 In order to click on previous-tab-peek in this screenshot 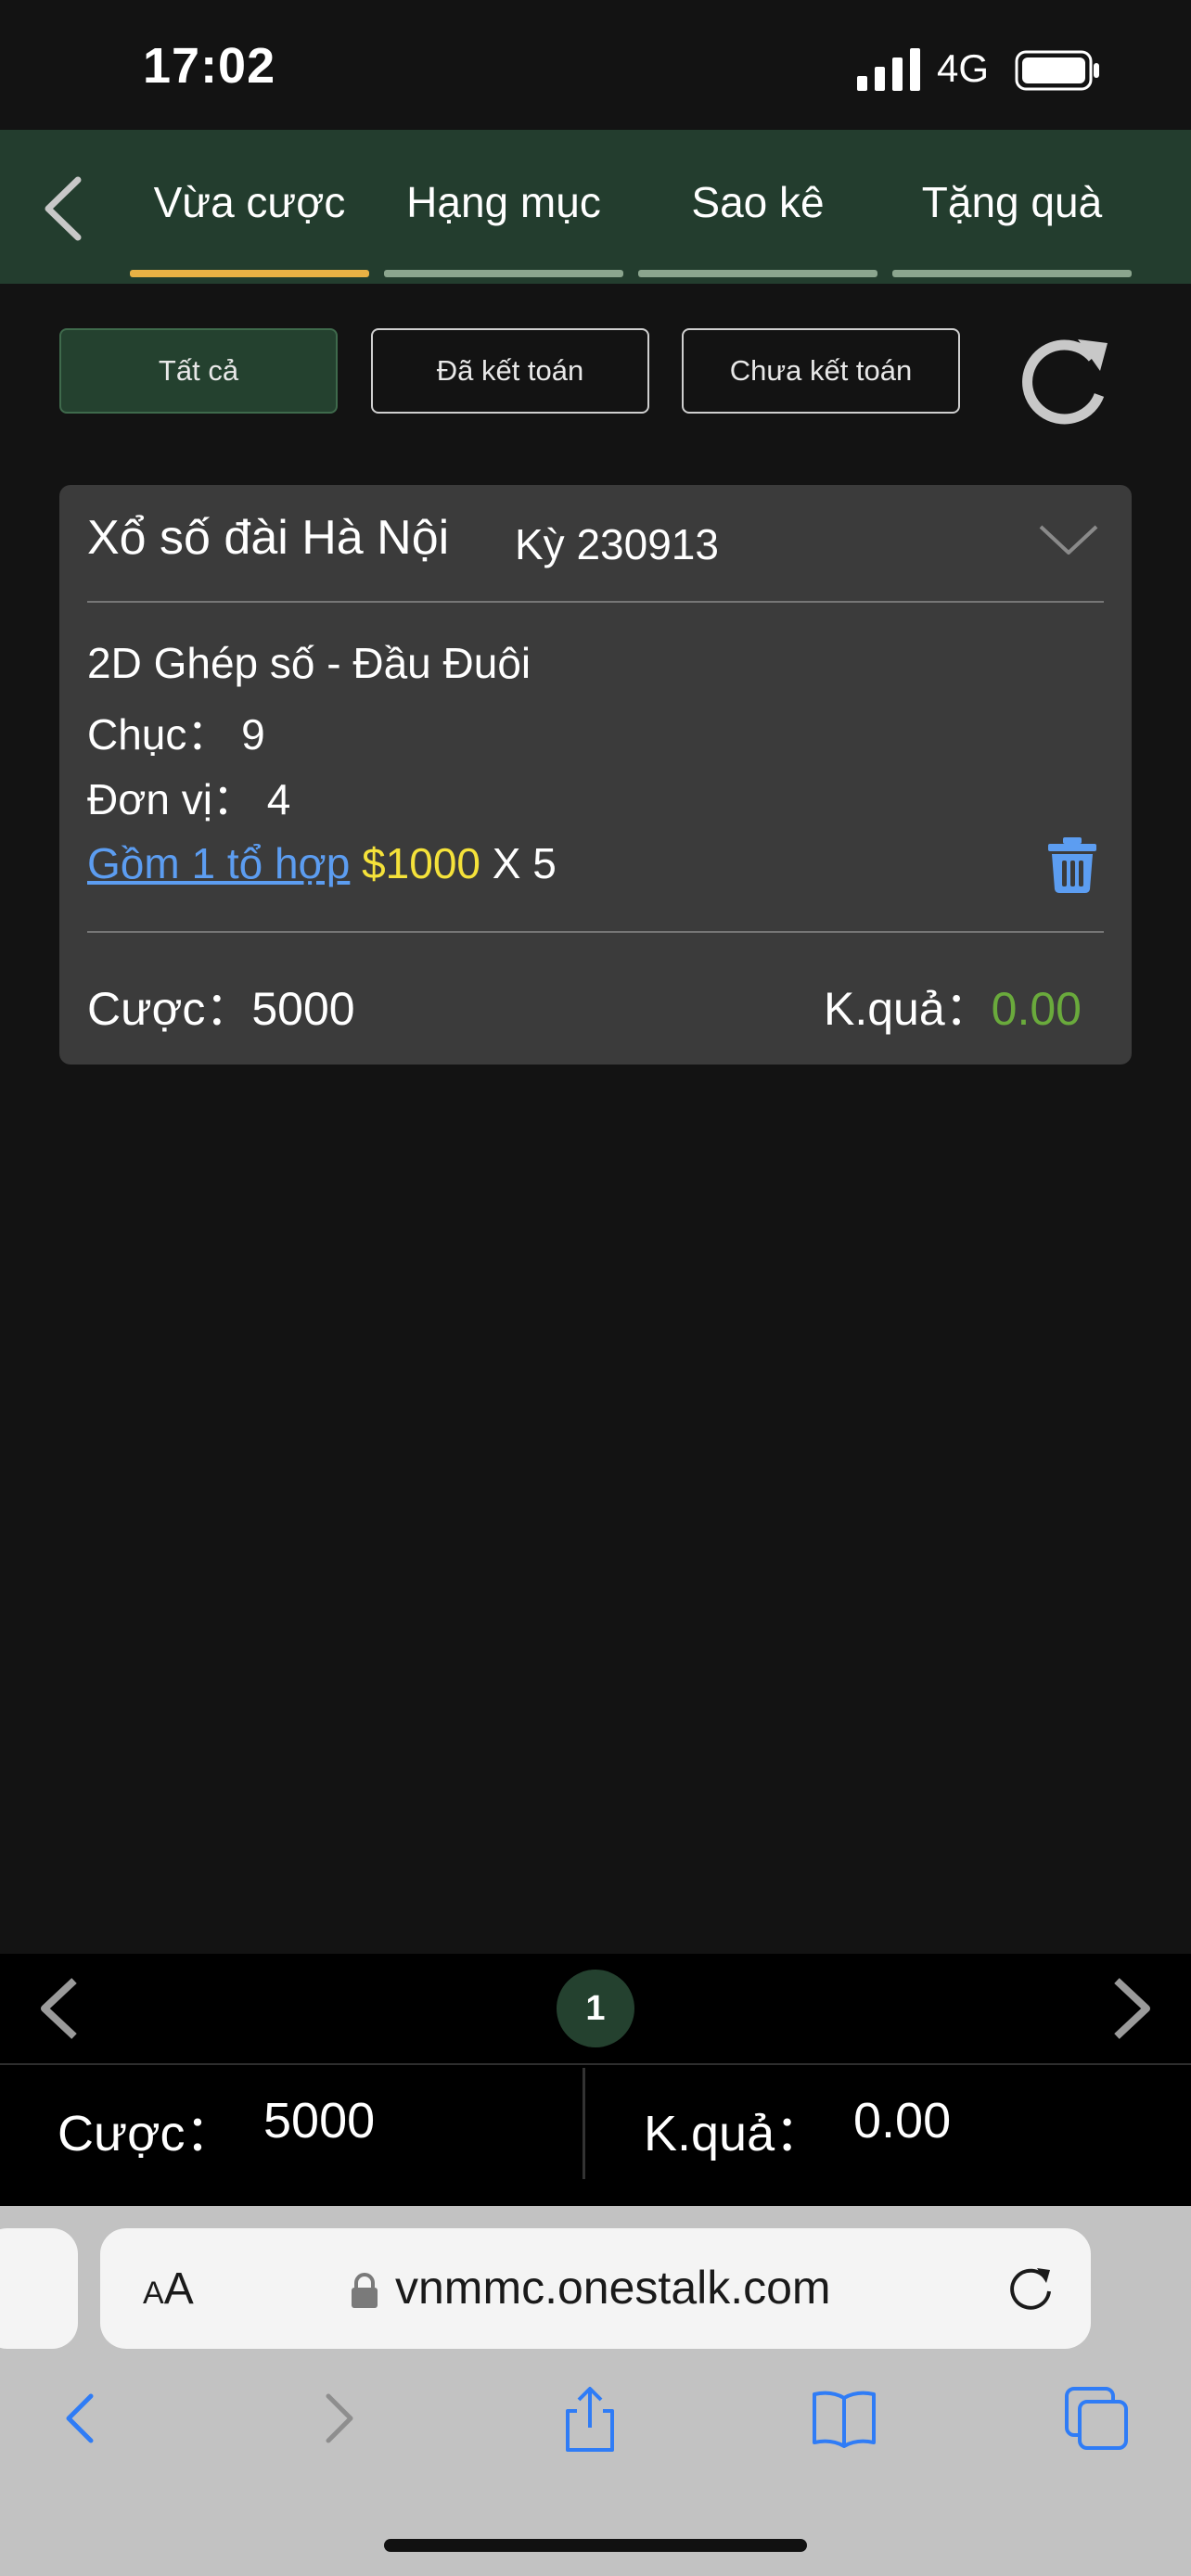, I will do `click(39, 2288)`.